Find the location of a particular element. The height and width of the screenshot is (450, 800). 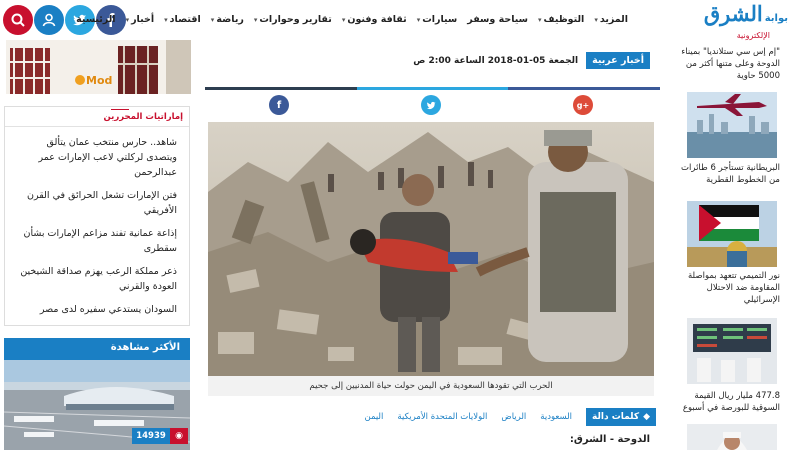

nav-item: التوظيف ▾ is located at coordinates (561, 19).